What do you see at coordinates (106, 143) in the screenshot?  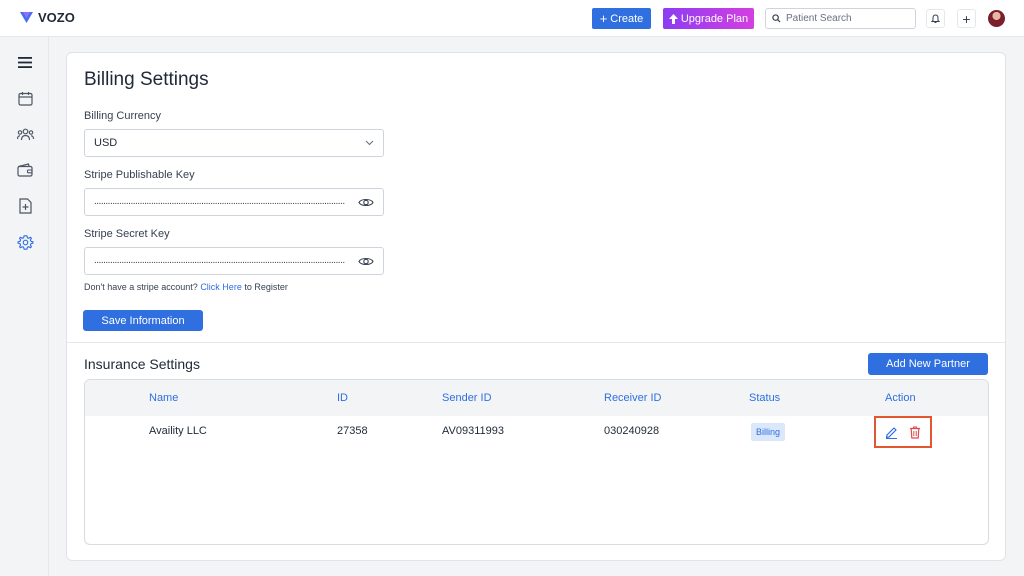 I see `currency-value: USD` at bounding box center [106, 143].